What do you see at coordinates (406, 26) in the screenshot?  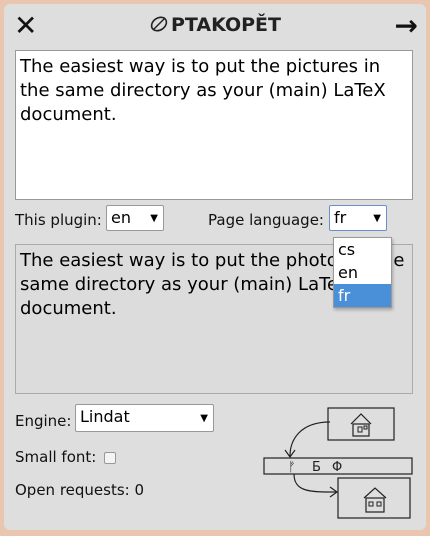 I see `next-arrow-button: →` at bounding box center [406, 26].